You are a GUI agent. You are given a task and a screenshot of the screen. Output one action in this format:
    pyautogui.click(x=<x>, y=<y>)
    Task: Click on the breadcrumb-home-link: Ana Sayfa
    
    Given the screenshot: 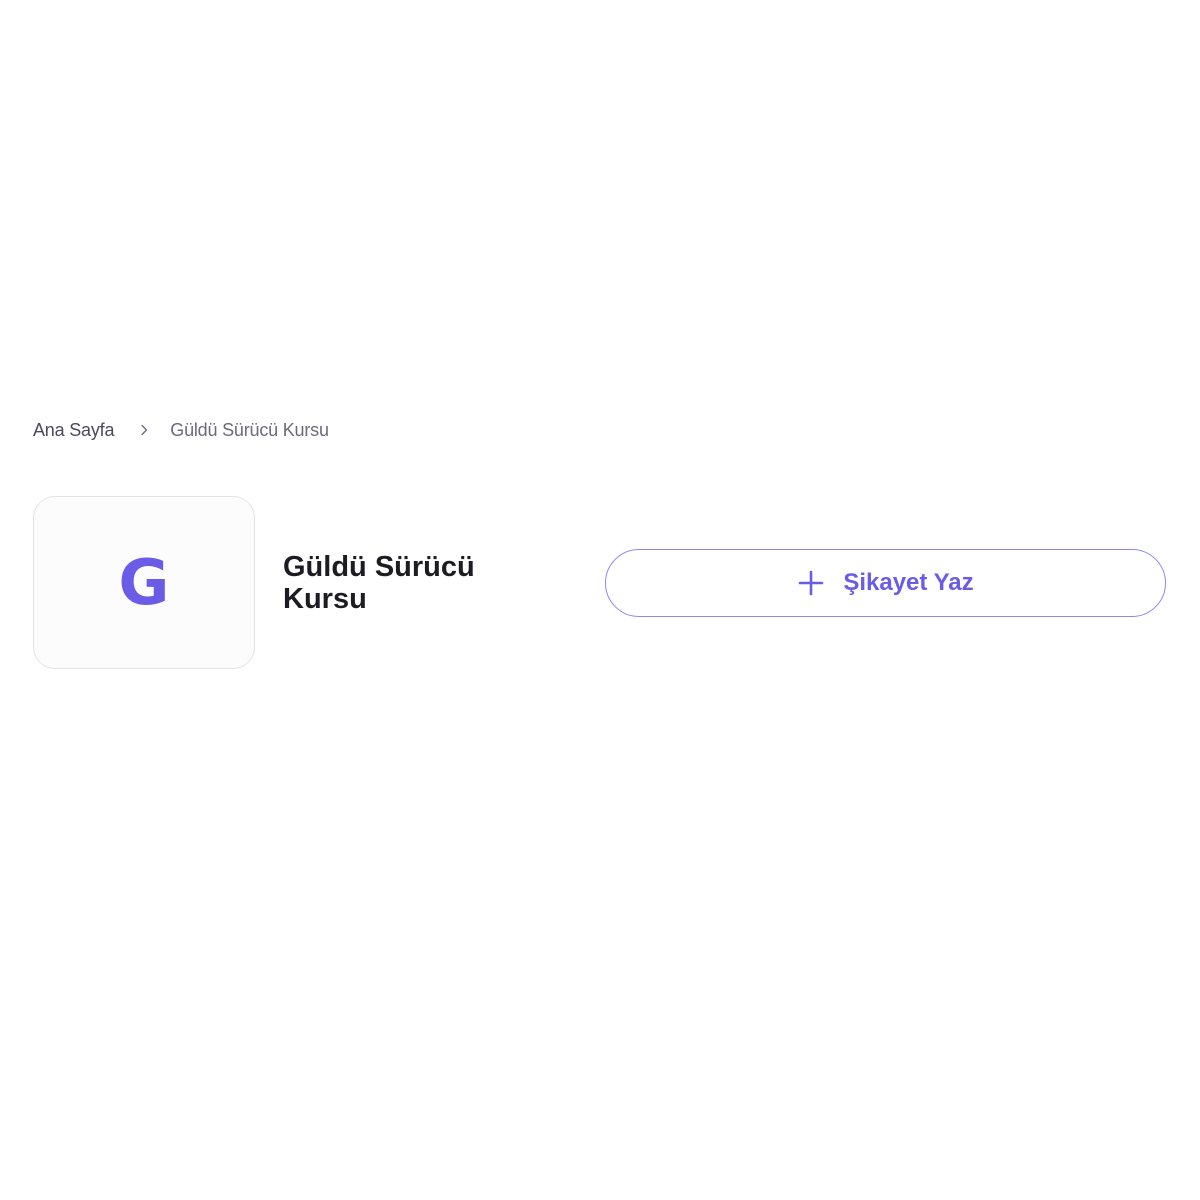 What is the action you would take?
    pyautogui.click(x=73, y=430)
    